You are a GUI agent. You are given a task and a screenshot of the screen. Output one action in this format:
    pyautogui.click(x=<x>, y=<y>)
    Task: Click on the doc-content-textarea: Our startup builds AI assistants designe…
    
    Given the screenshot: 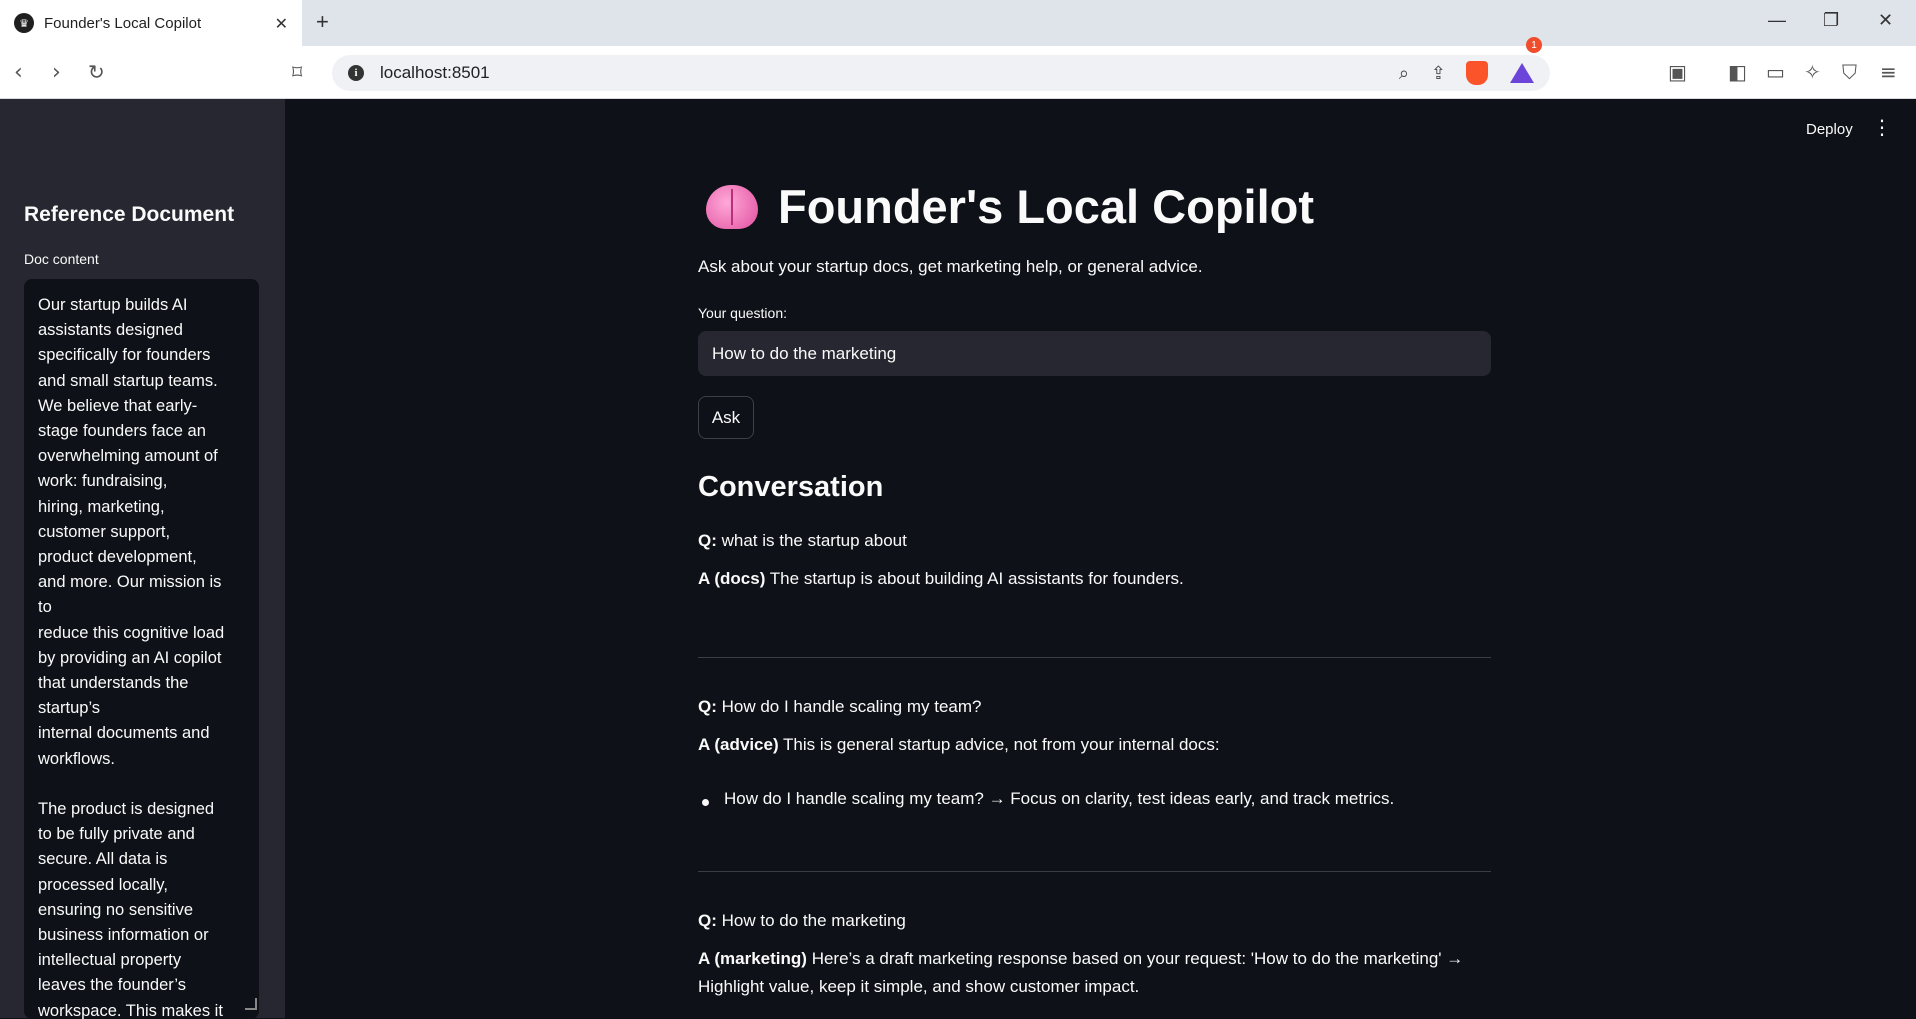 What is the action you would take?
    pyautogui.click(x=141, y=649)
    